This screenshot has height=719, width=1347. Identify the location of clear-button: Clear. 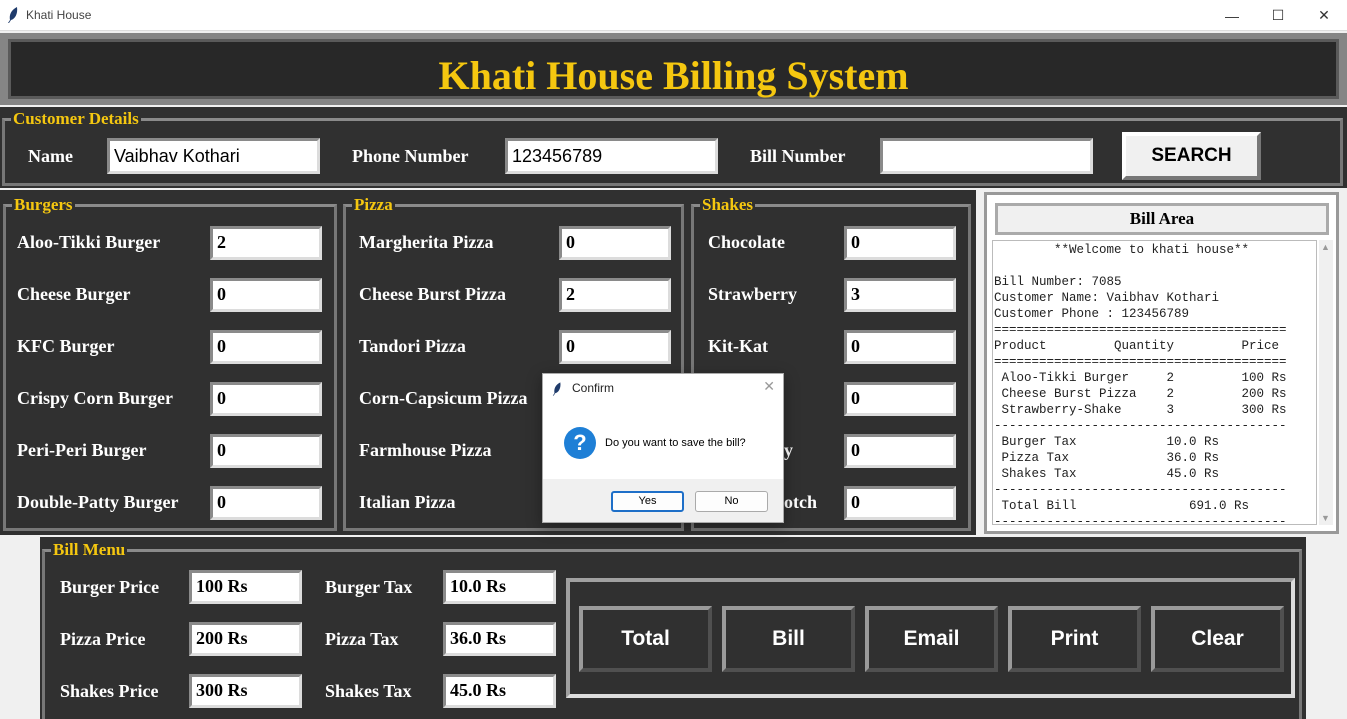
(1217, 639).